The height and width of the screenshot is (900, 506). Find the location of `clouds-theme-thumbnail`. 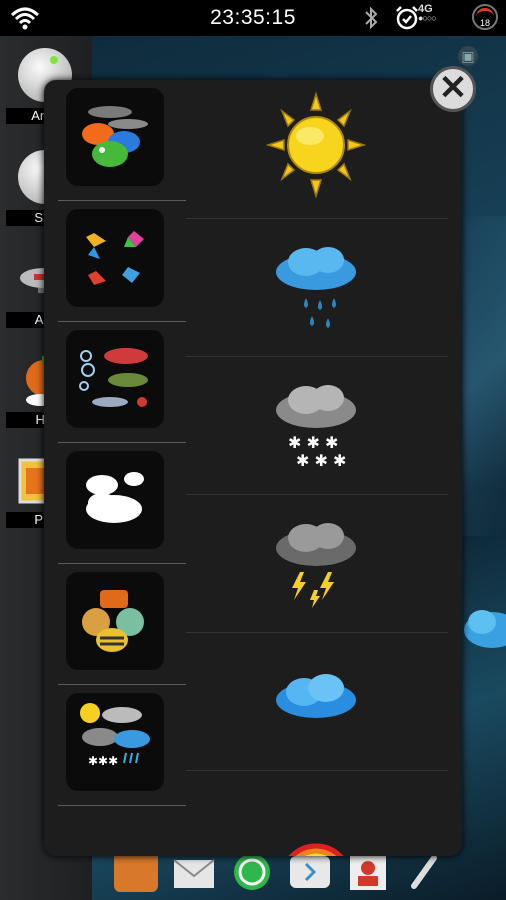

clouds-theme-thumbnail is located at coordinates (115, 500).